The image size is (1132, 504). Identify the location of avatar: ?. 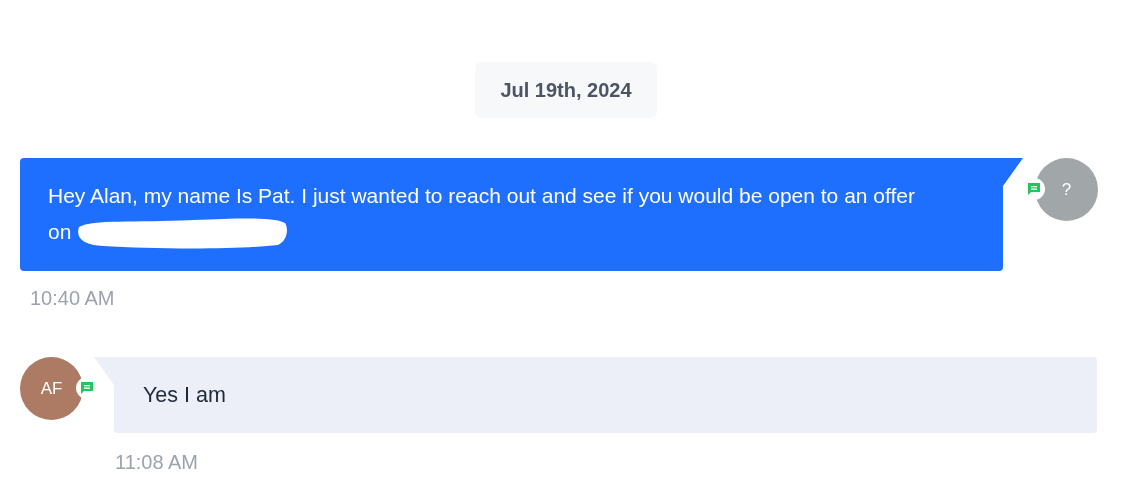
(1066, 189).